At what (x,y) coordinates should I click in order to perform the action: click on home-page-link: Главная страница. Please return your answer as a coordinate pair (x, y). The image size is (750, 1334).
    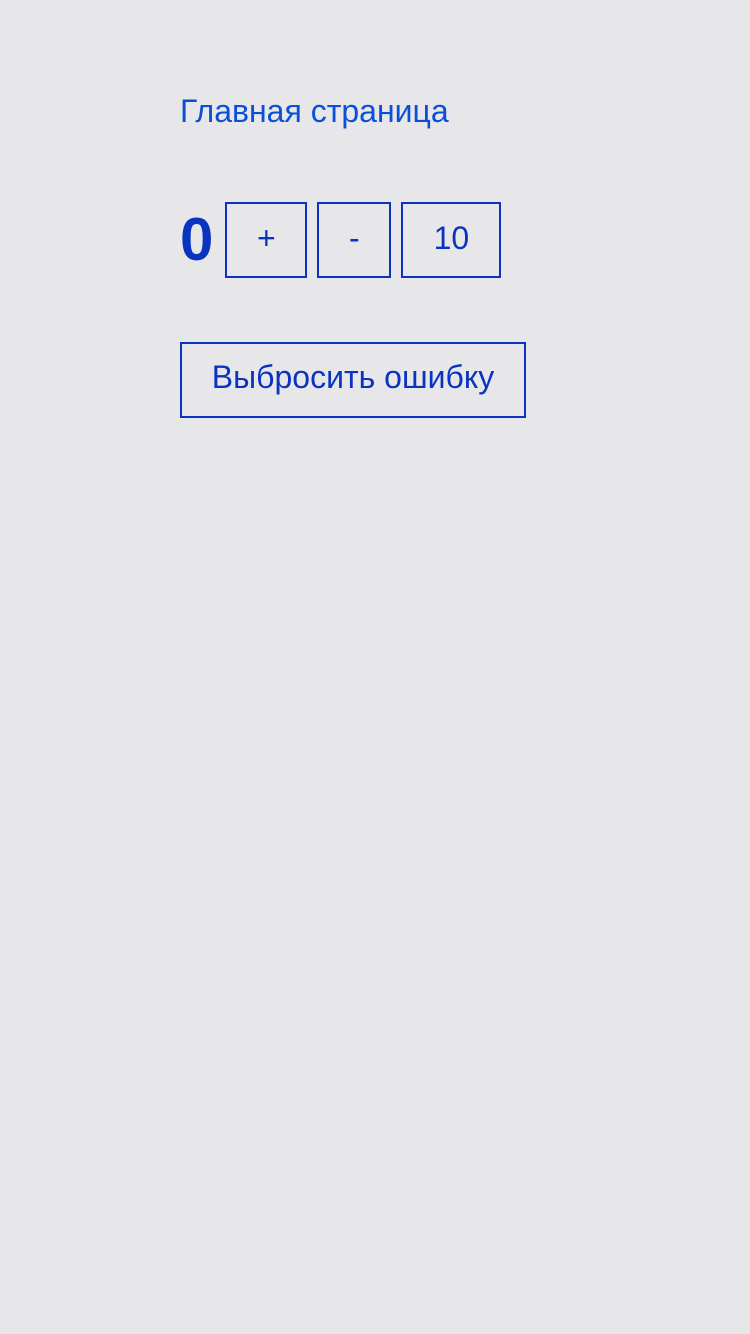
    Looking at the image, I should click on (314, 111).